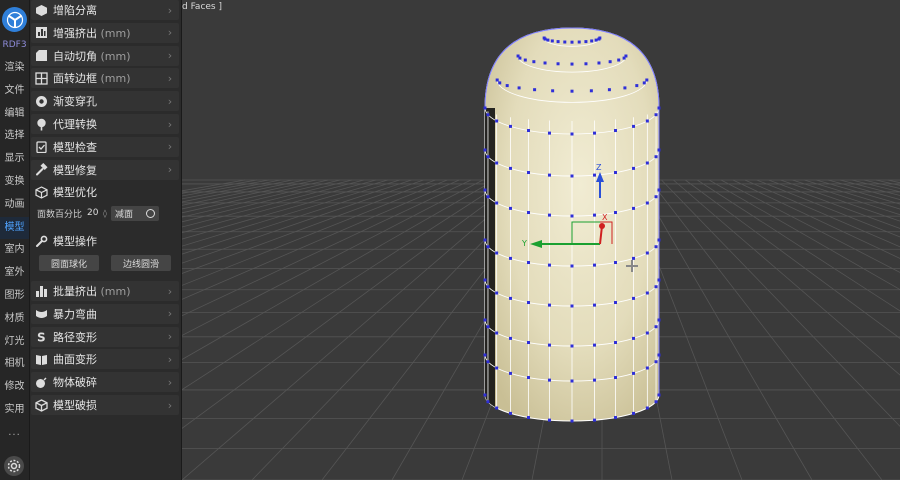  I want to click on rail-item: 修改, so click(14, 387).